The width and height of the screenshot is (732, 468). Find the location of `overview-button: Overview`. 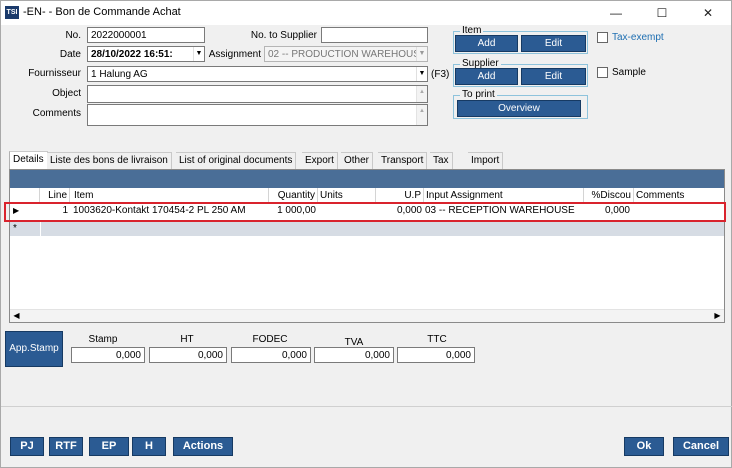

overview-button: Overview is located at coordinates (519, 108).